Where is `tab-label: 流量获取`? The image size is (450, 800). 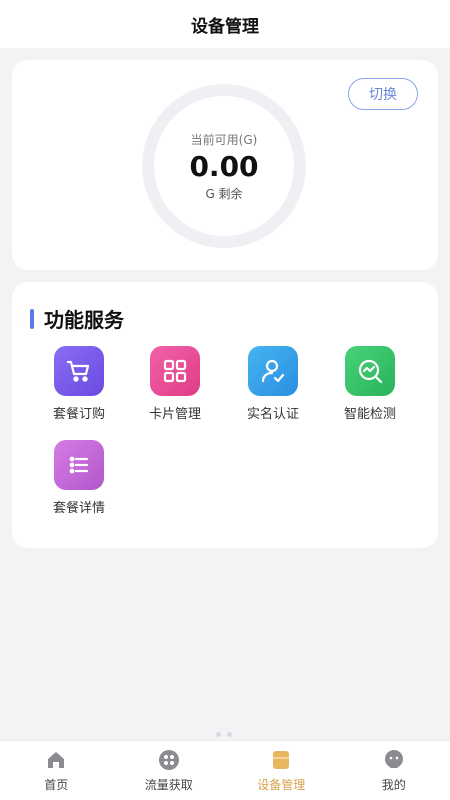
tab-label: 流量获取 is located at coordinates (168, 784).